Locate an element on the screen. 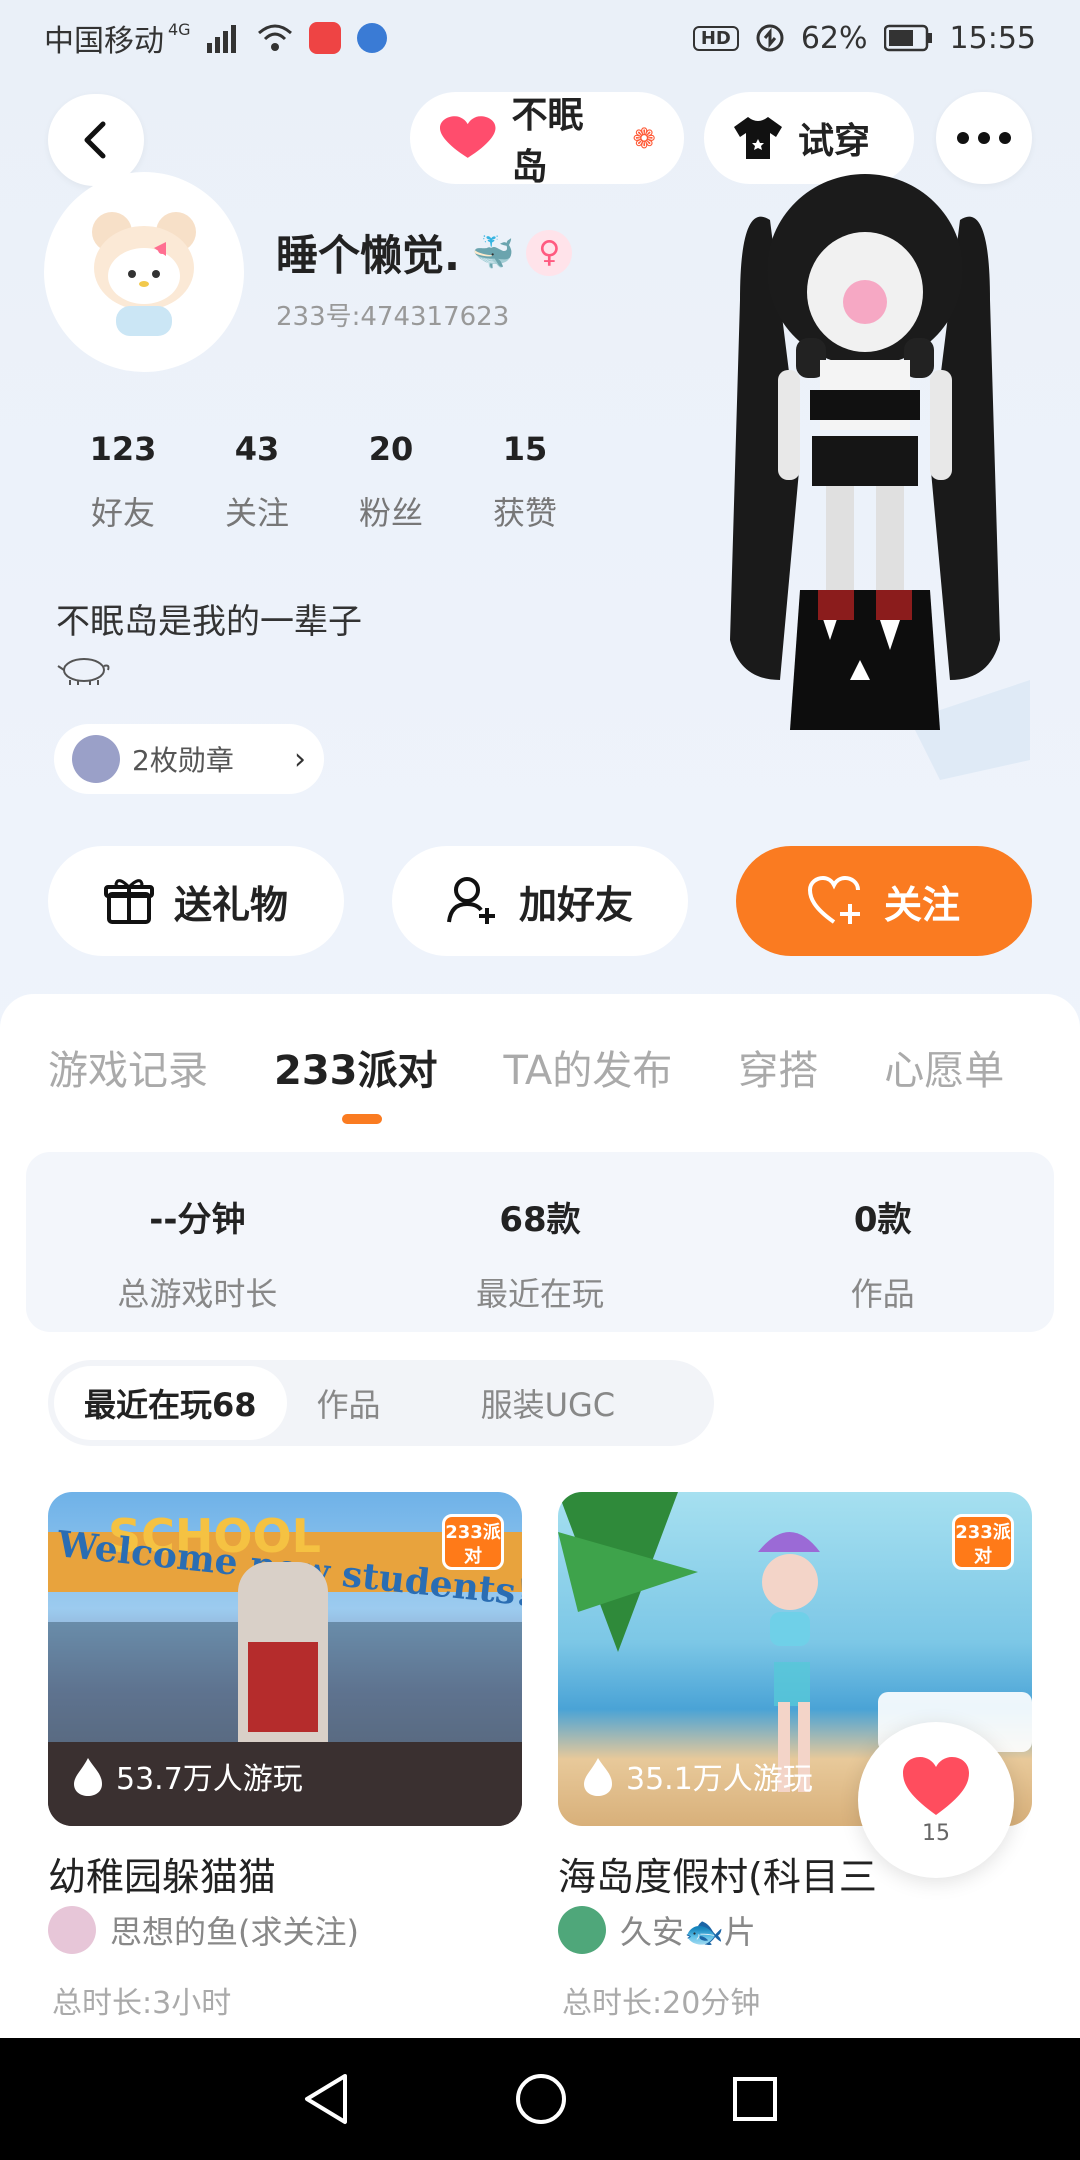  username: 睡个懒觉. 🐳 ♀ is located at coordinates (424, 252).